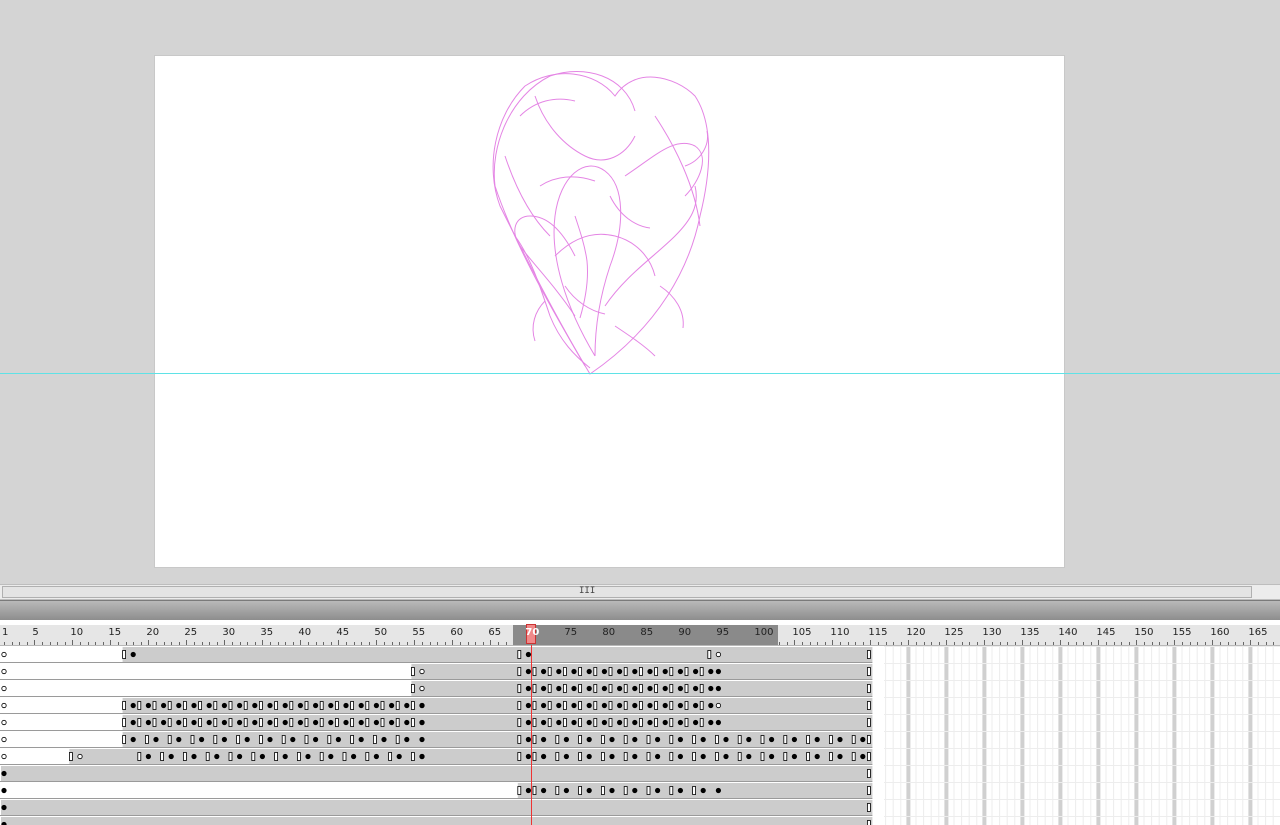  I want to click on horizontal-scrollbar: III, so click(640, 592).